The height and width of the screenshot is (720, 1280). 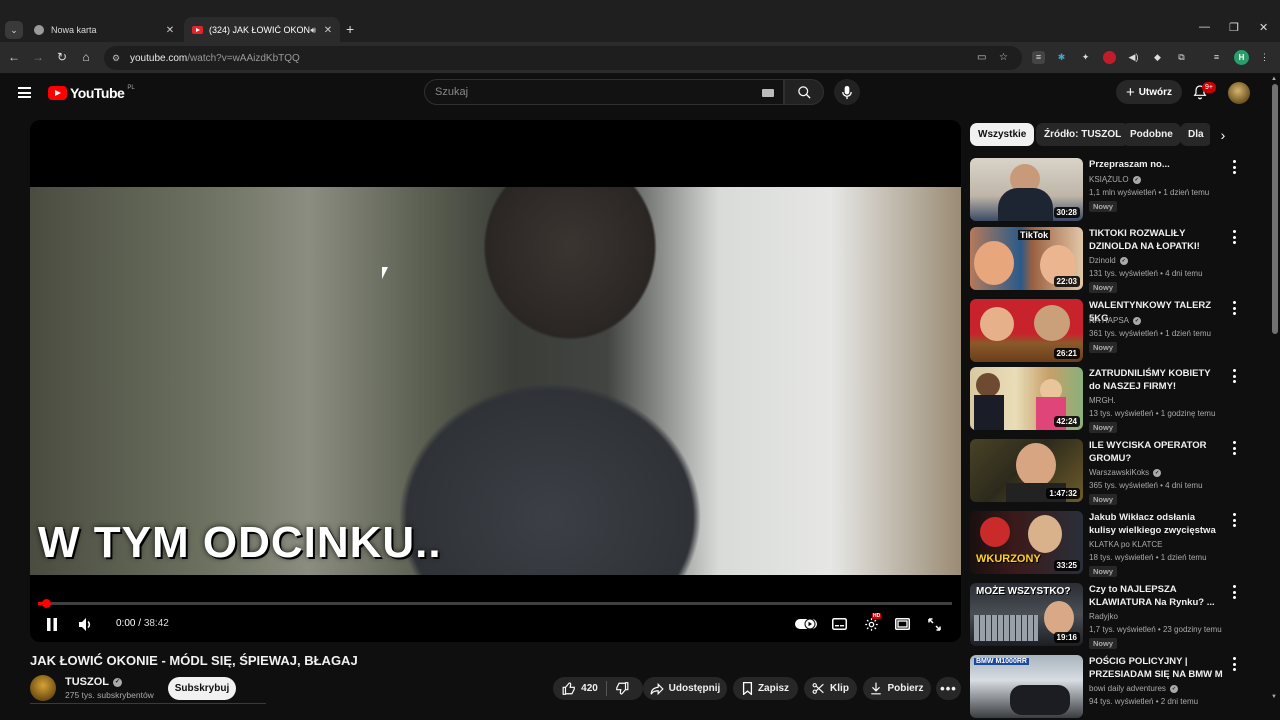 I want to click on keyboard-icon, so click(x=768, y=93).